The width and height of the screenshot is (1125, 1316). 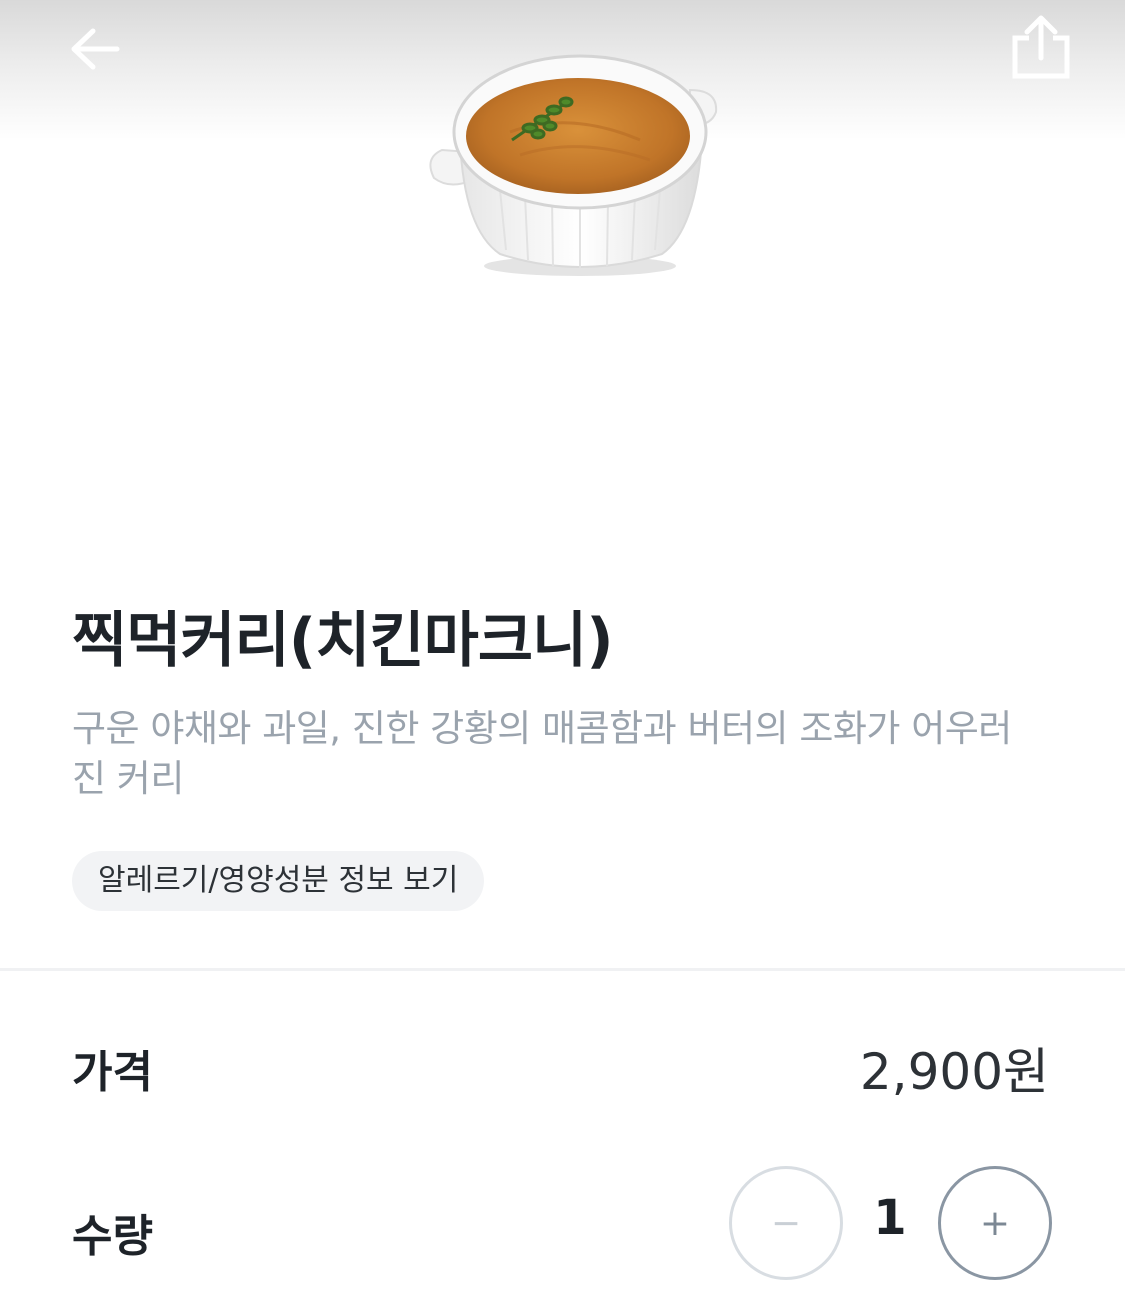 I want to click on quantity-decrease-button: −, so click(x=786, y=1223).